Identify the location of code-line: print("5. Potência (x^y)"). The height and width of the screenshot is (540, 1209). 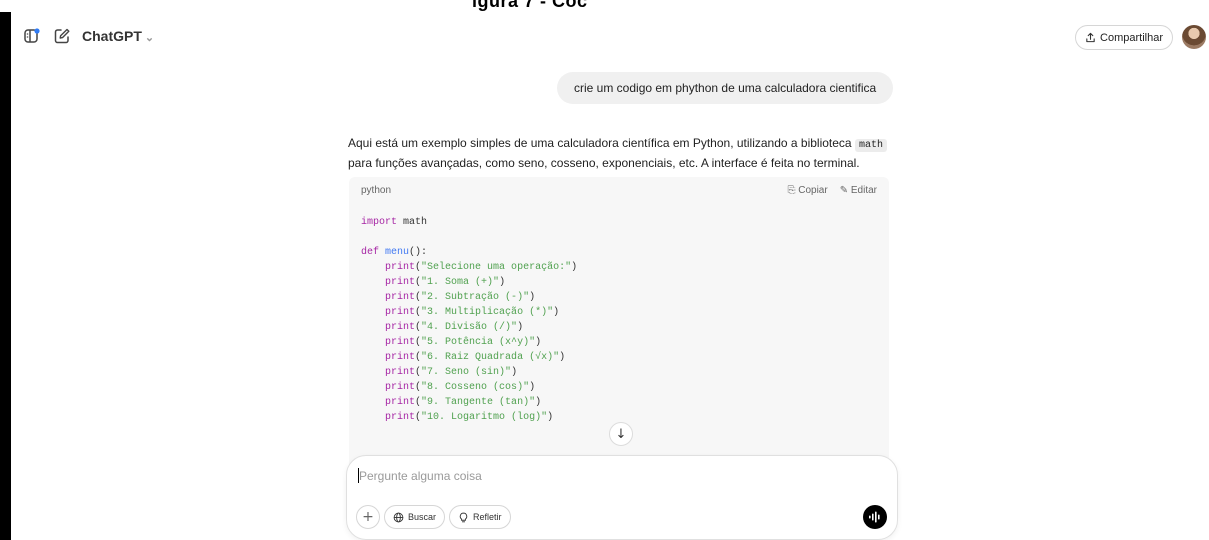
(463, 342).